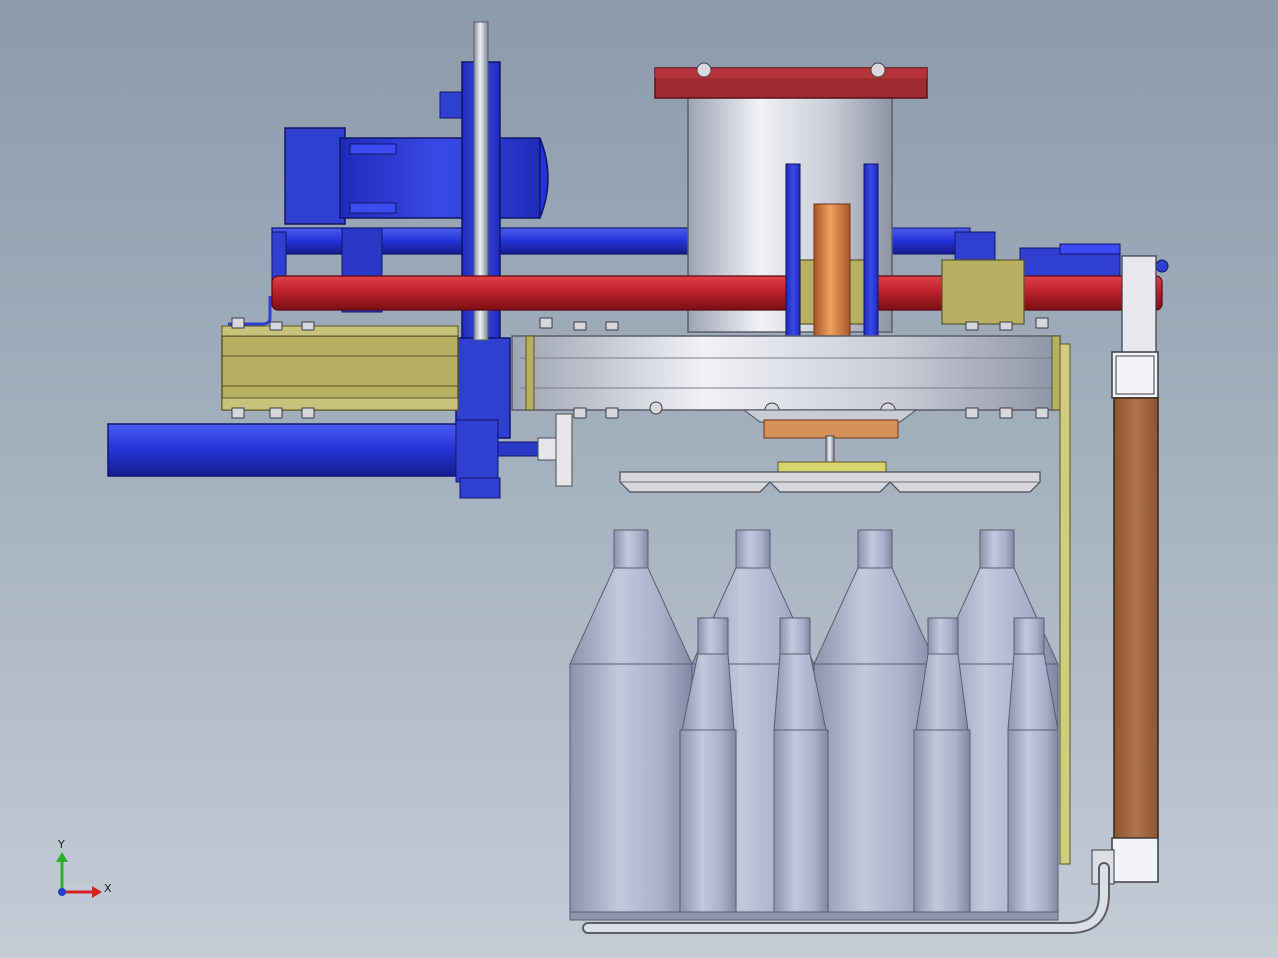 The width and height of the screenshot is (1278, 958). What do you see at coordinates (786, 373) in the screenshot?
I see `main-beam` at bounding box center [786, 373].